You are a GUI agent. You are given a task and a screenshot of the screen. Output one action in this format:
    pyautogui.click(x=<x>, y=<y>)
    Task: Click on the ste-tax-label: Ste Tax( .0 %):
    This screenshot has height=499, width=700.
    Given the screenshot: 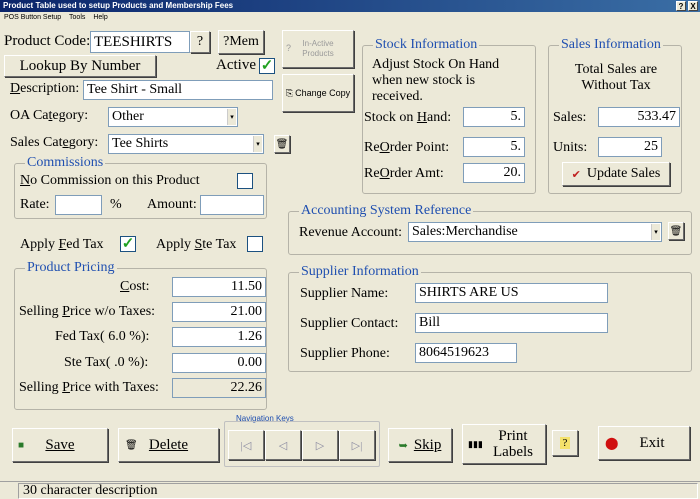 What is the action you would take?
    pyautogui.click(x=106, y=362)
    